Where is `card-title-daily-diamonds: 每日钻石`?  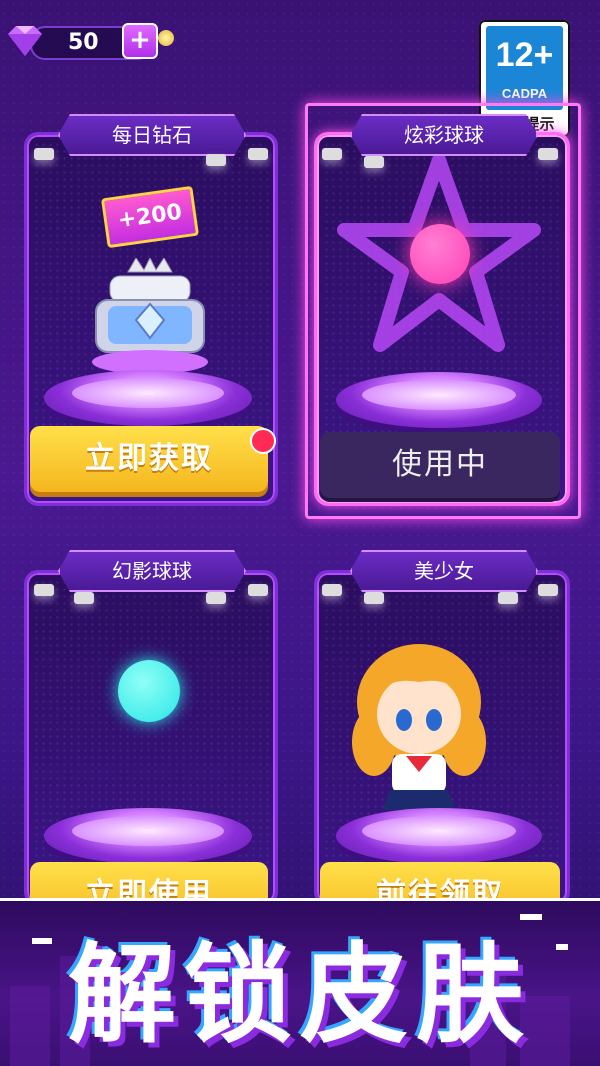
card-title-daily-diamonds: 每日钻石 is located at coordinates (152, 135).